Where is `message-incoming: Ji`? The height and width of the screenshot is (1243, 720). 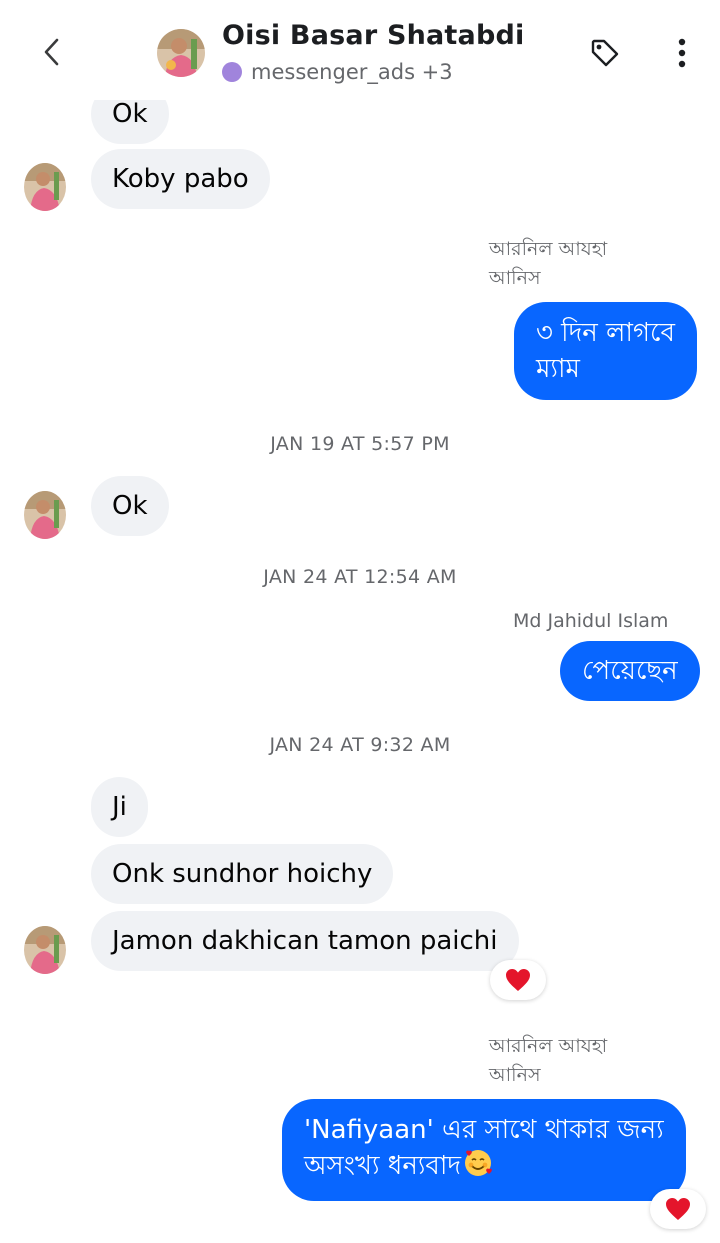 message-incoming: Ji is located at coordinates (119, 807).